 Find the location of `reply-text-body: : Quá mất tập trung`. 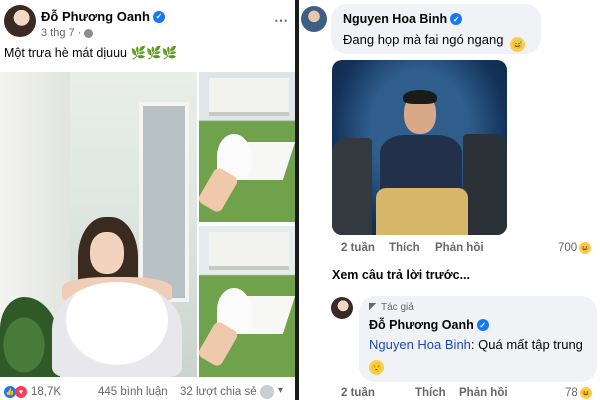

reply-text-body: : Quá mất tập trung is located at coordinates (526, 344).